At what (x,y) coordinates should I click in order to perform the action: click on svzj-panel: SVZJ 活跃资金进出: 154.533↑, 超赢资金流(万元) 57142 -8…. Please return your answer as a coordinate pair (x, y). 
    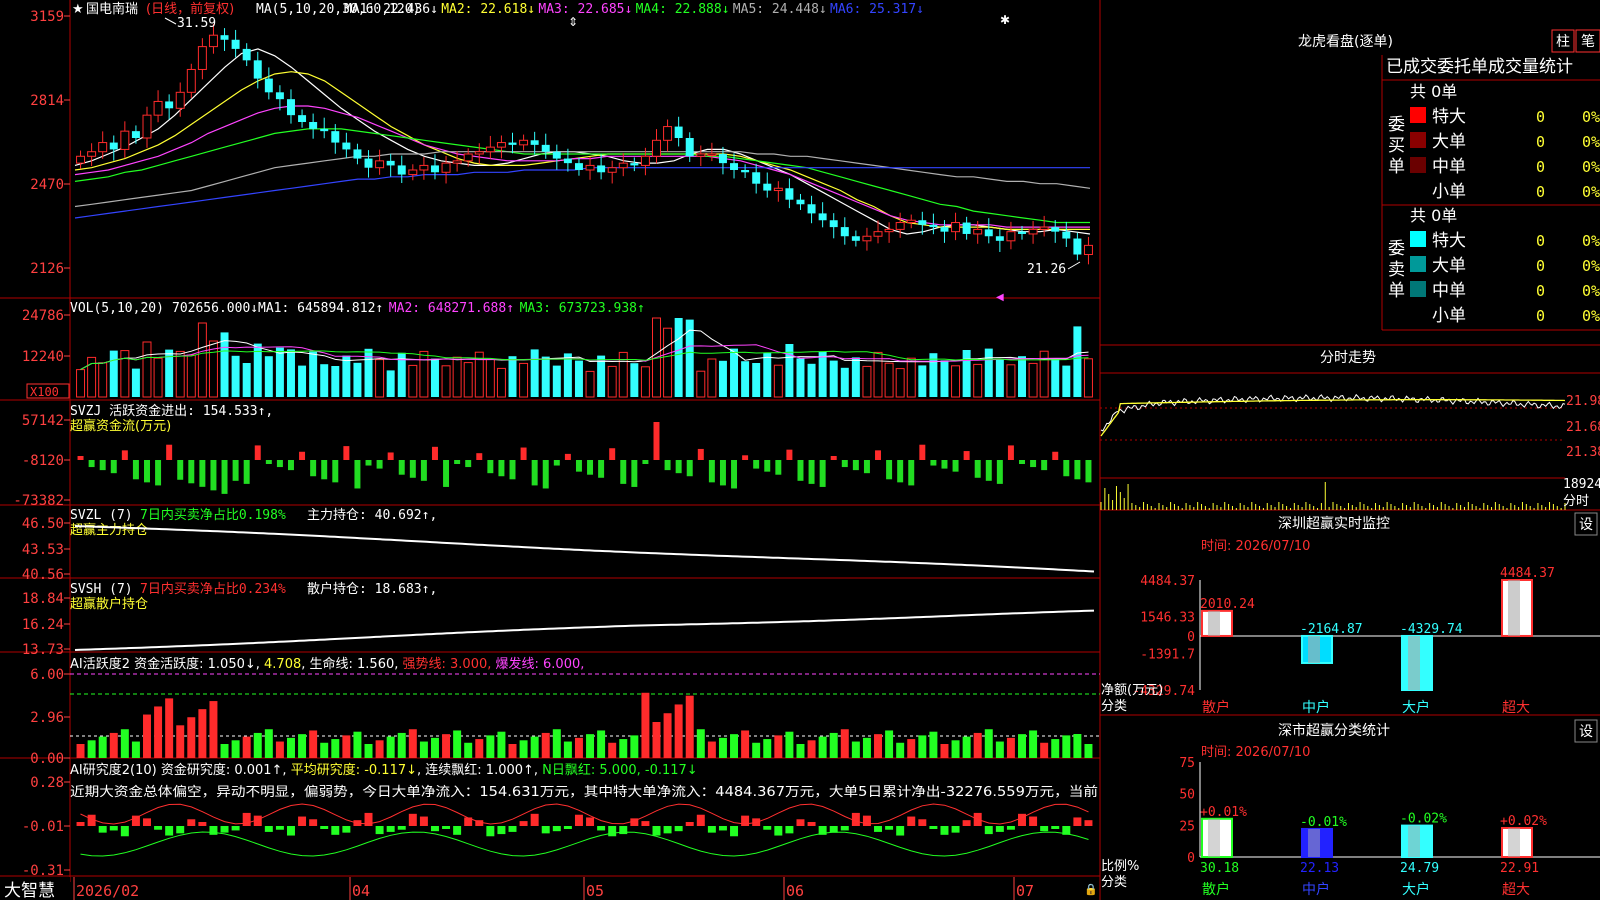
    Looking at the image, I should click on (552, 456).